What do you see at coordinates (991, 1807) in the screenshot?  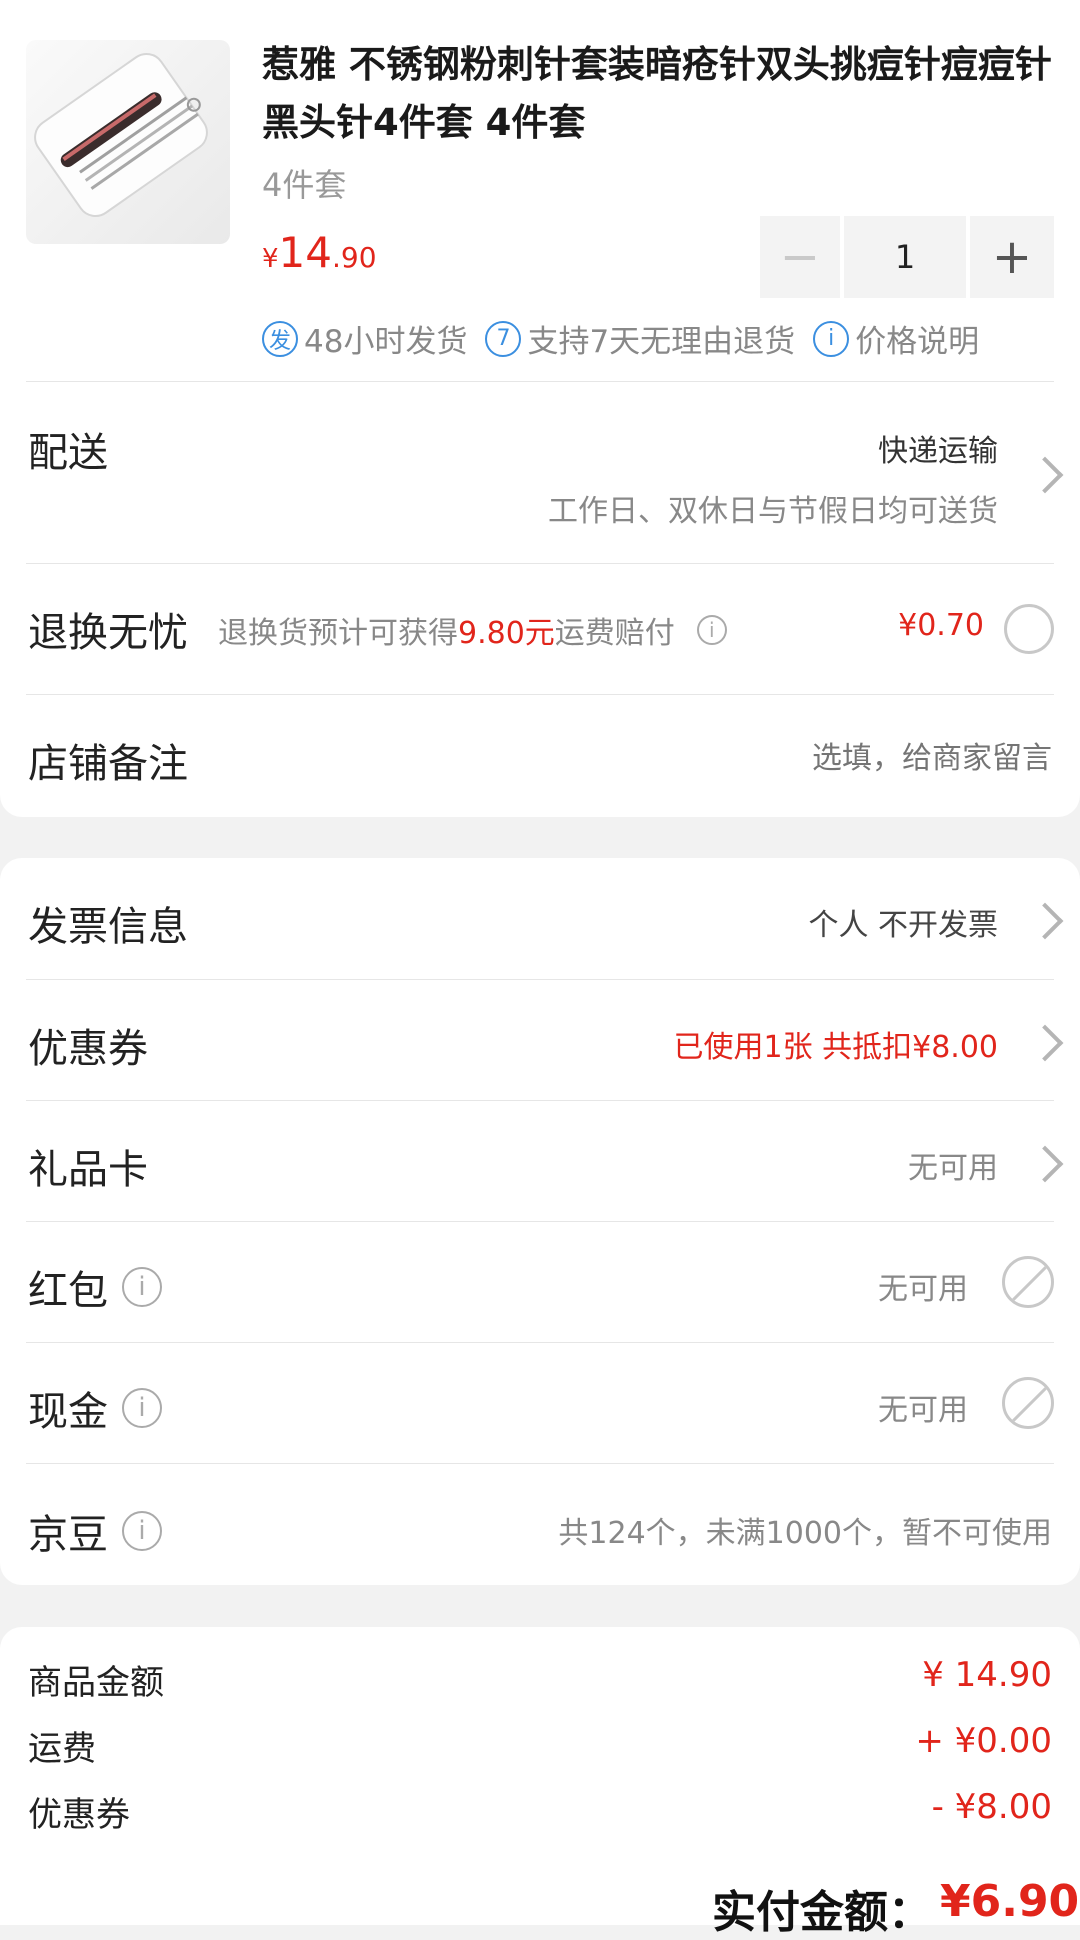 I see `coupon-discount-value: - ¥8.00` at bounding box center [991, 1807].